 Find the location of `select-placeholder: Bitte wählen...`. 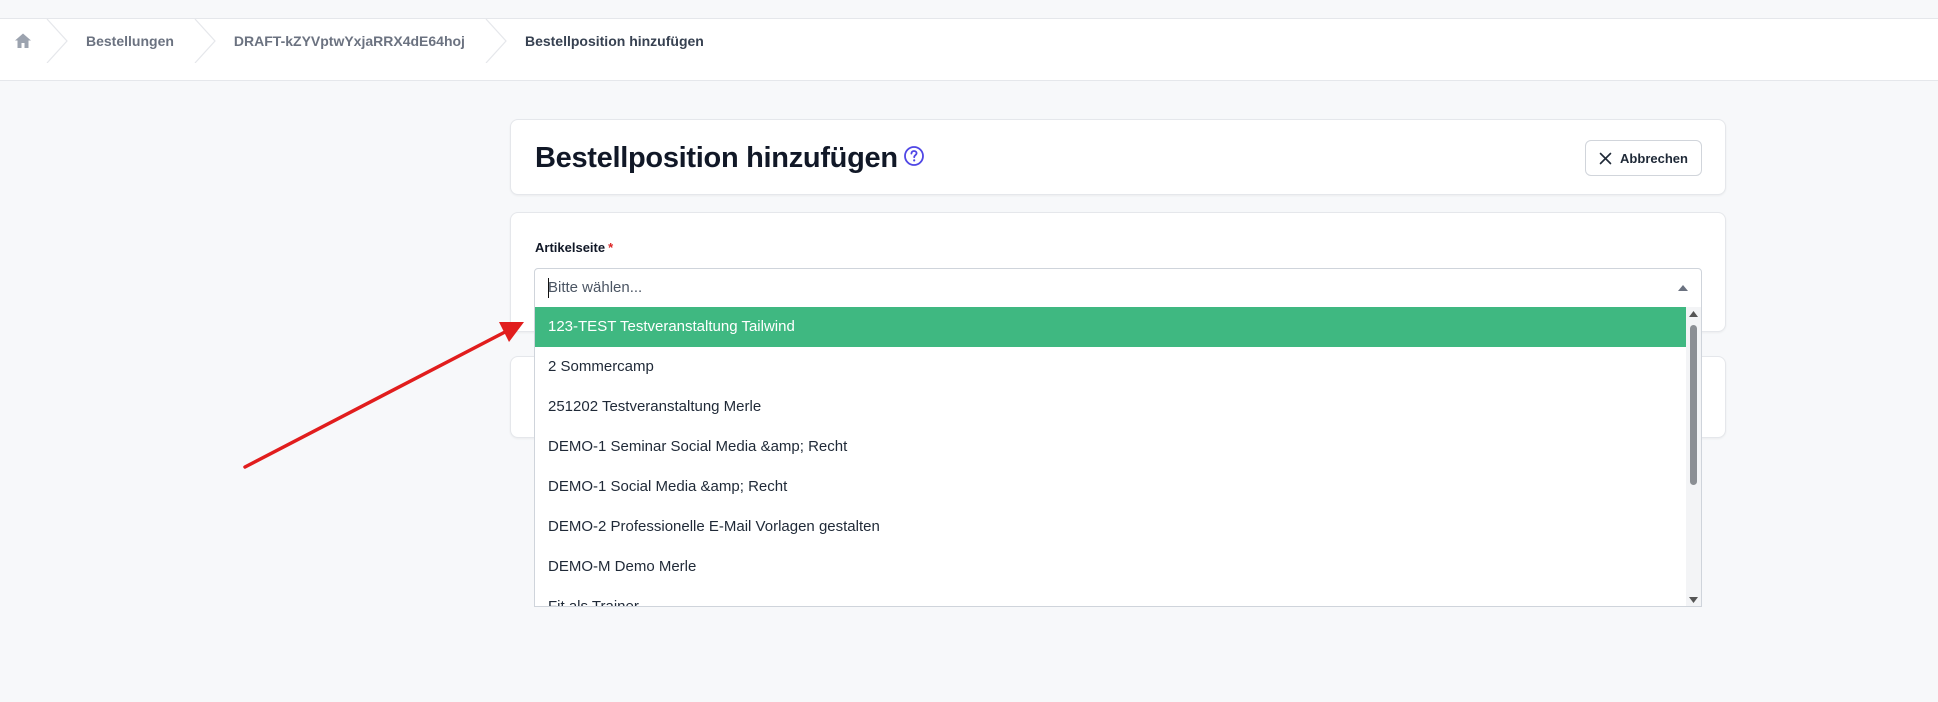

select-placeholder: Bitte wählen... is located at coordinates (595, 287).